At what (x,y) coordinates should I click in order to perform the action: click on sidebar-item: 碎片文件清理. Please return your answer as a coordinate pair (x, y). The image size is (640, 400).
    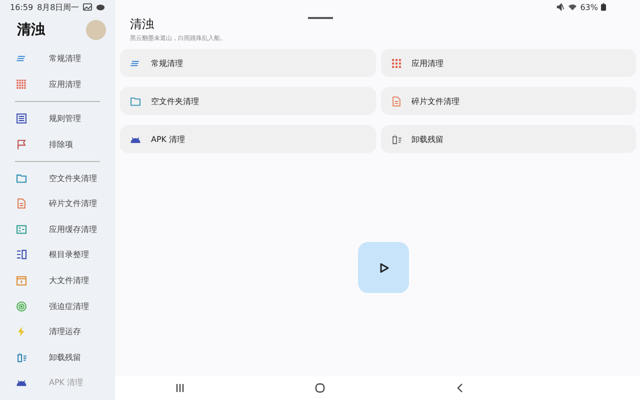
    Looking at the image, I should click on (57, 203).